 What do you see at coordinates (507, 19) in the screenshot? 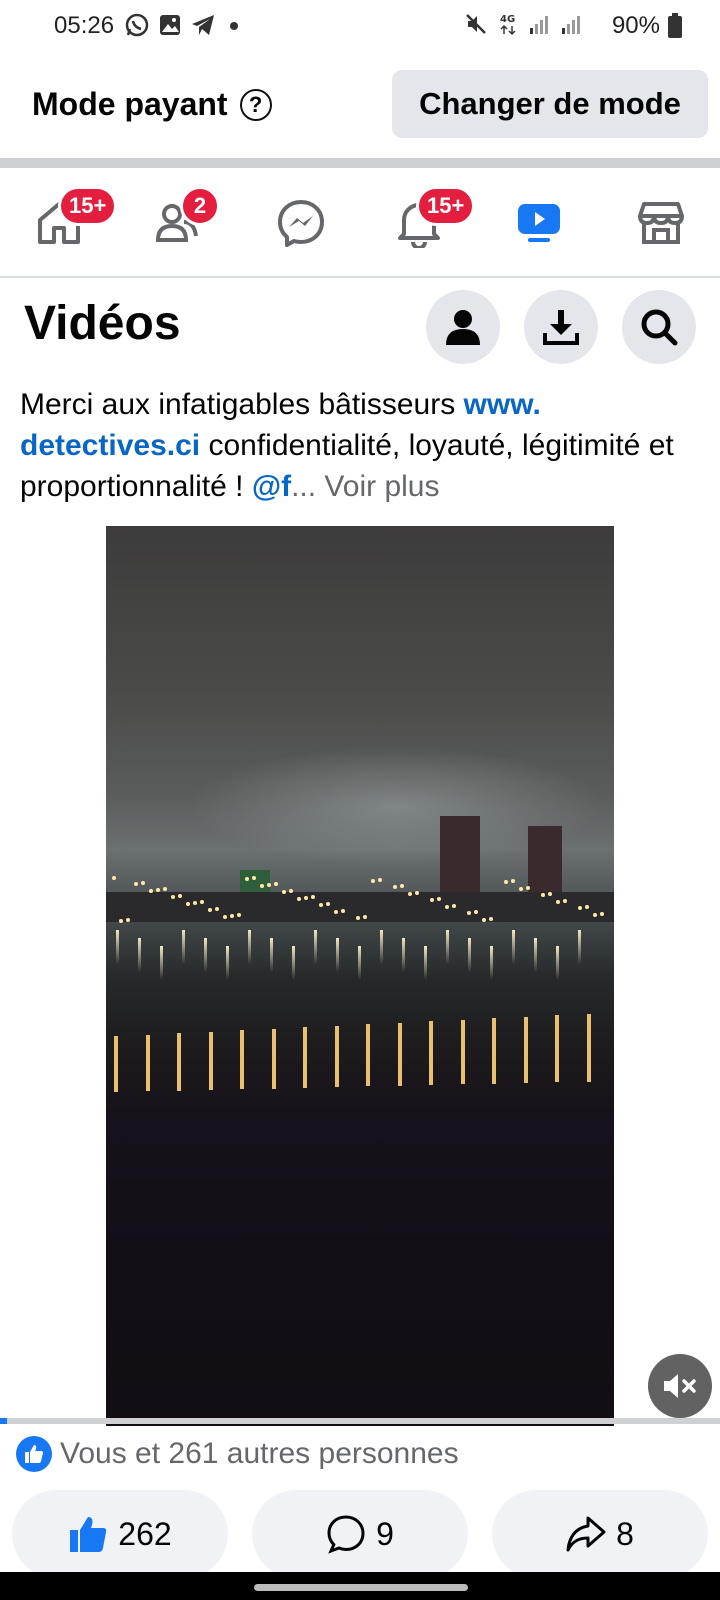
I see `svg-text: 4G` at bounding box center [507, 19].